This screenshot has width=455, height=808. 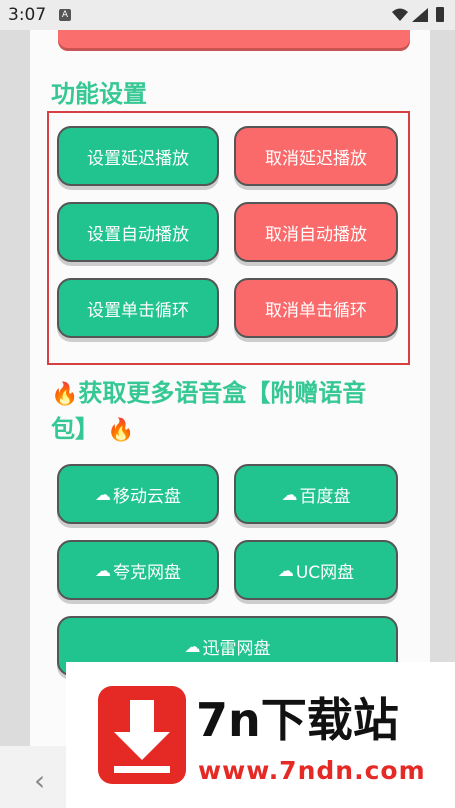 I want to click on app-notification-icon: A, so click(x=65, y=15).